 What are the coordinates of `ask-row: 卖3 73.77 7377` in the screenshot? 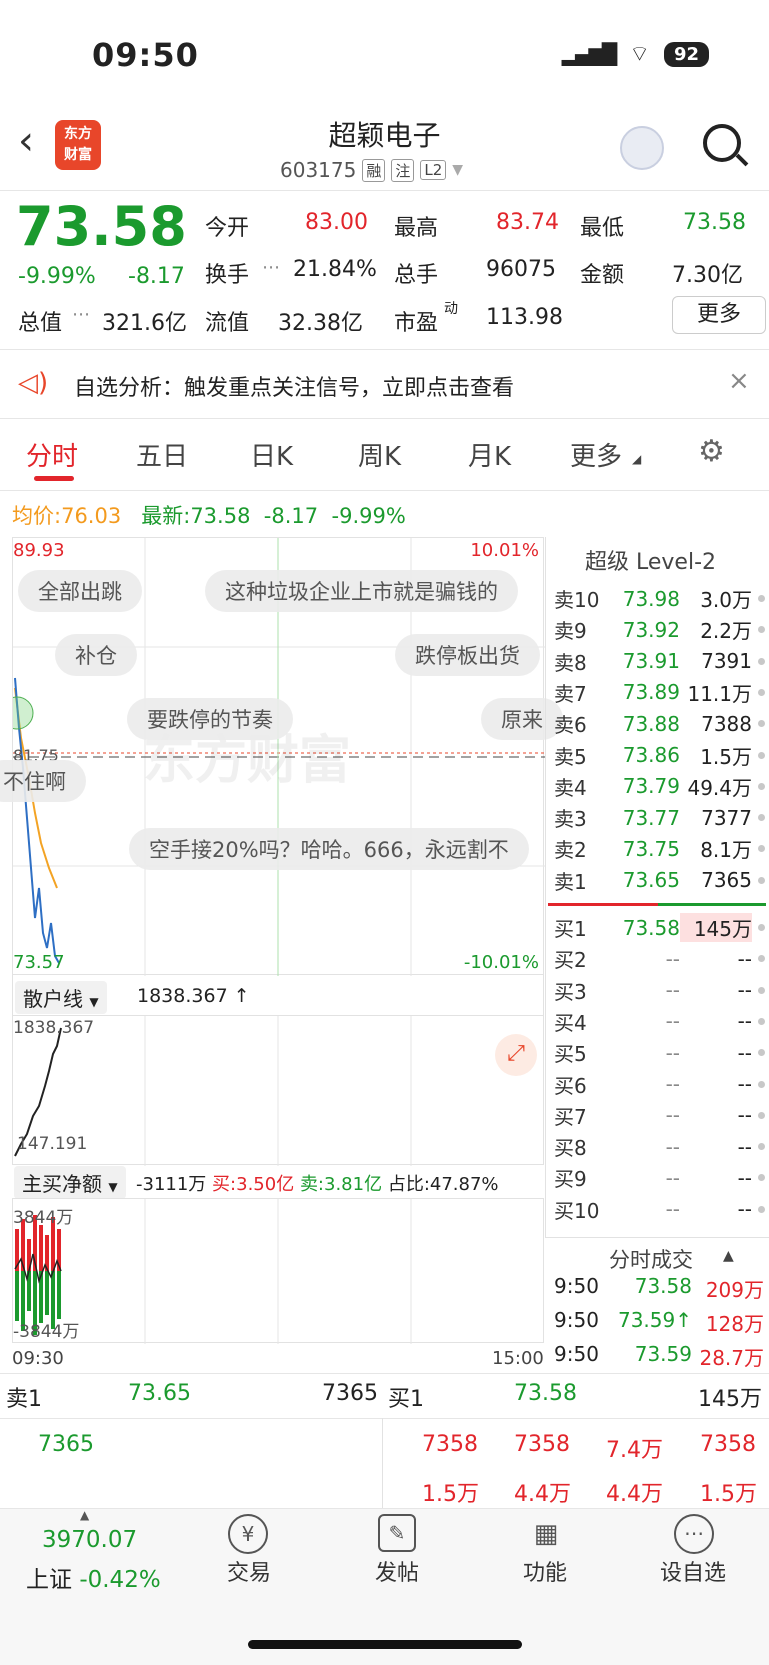 It's located at (661, 817).